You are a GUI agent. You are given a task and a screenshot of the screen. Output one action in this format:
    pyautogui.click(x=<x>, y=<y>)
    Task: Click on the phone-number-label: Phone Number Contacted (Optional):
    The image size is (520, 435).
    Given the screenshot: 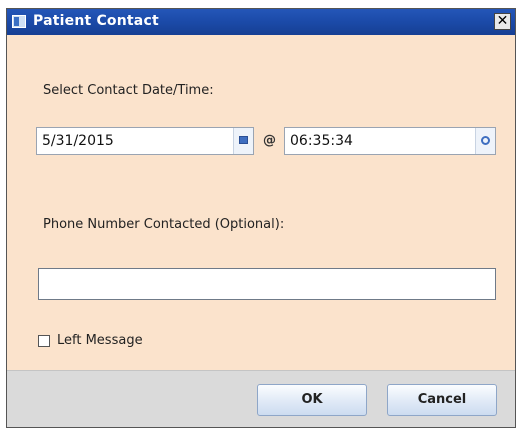 What is the action you would take?
    pyautogui.click(x=164, y=224)
    